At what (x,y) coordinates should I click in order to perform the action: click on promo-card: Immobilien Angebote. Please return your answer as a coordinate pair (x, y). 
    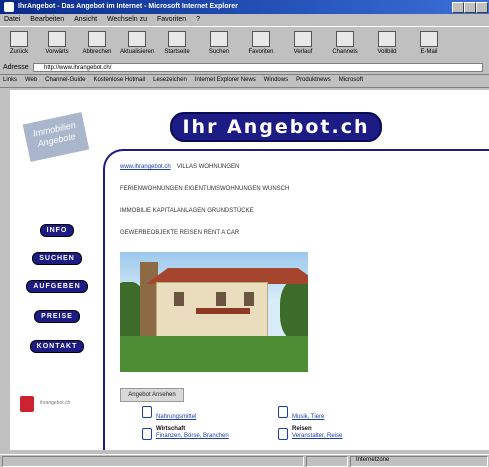
    Looking at the image, I should click on (56, 137).